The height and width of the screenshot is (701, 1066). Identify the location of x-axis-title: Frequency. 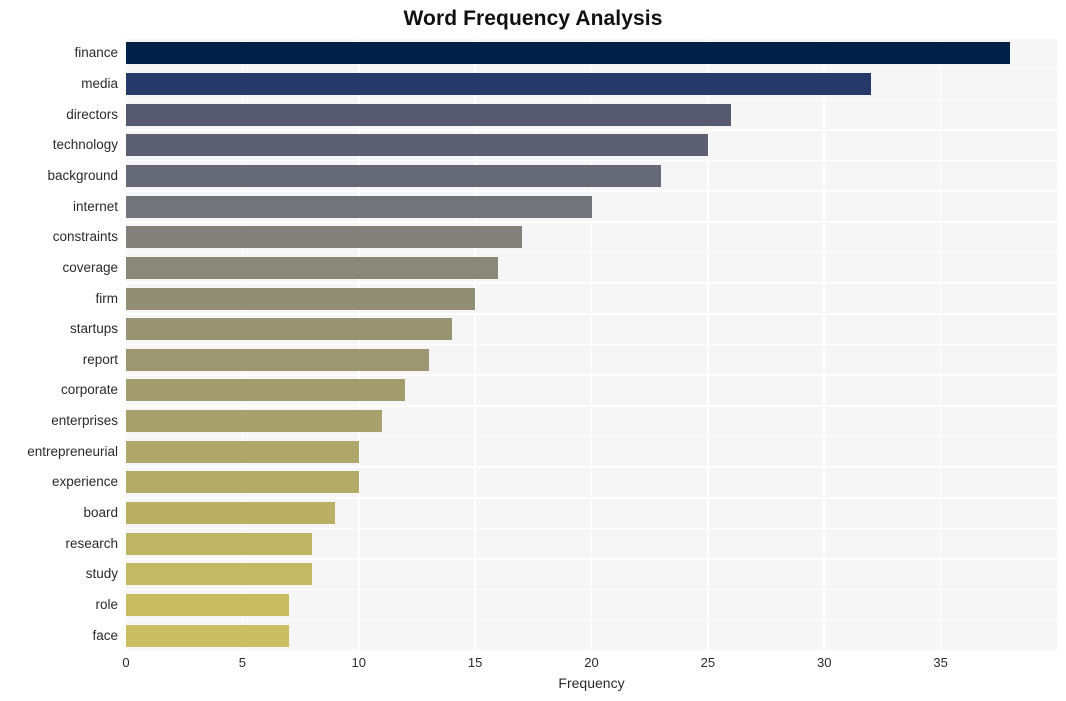
(591, 683).